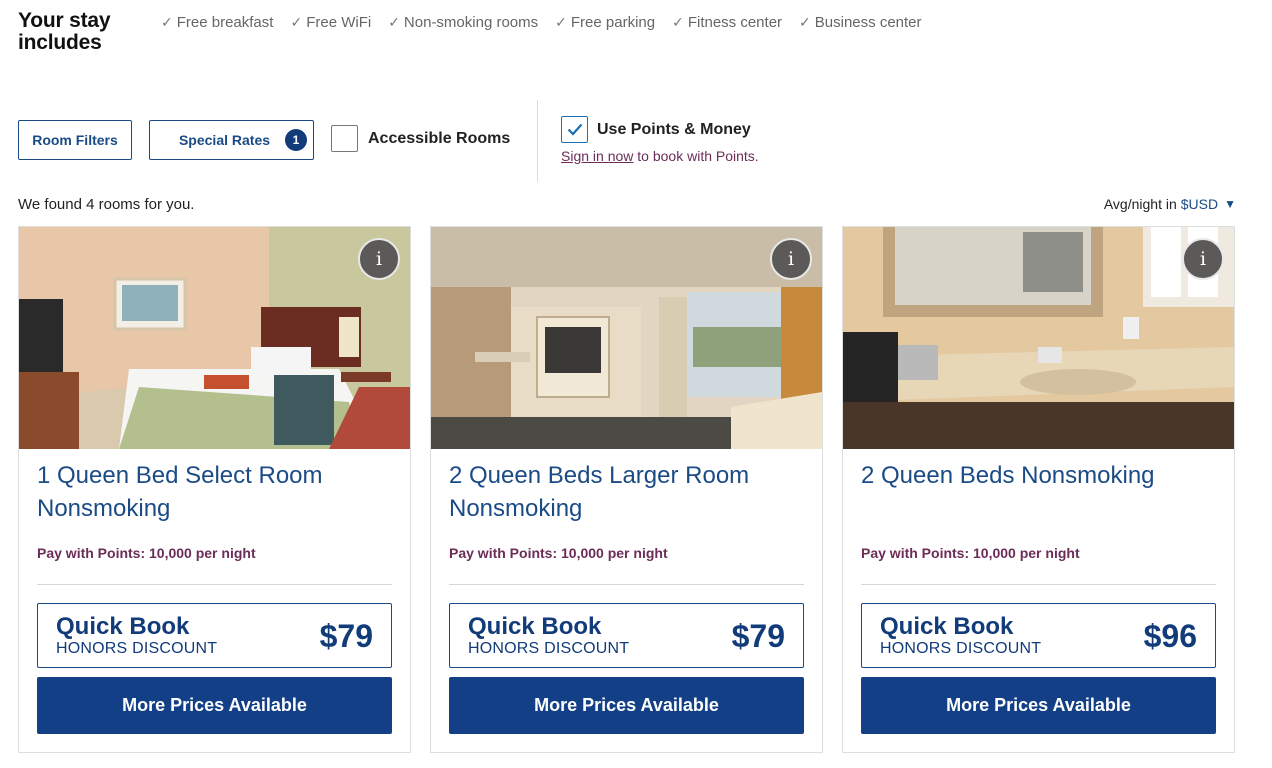 The image size is (1272, 768). I want to click on amenity-item: ✓ Free parking, so click(605, 22).